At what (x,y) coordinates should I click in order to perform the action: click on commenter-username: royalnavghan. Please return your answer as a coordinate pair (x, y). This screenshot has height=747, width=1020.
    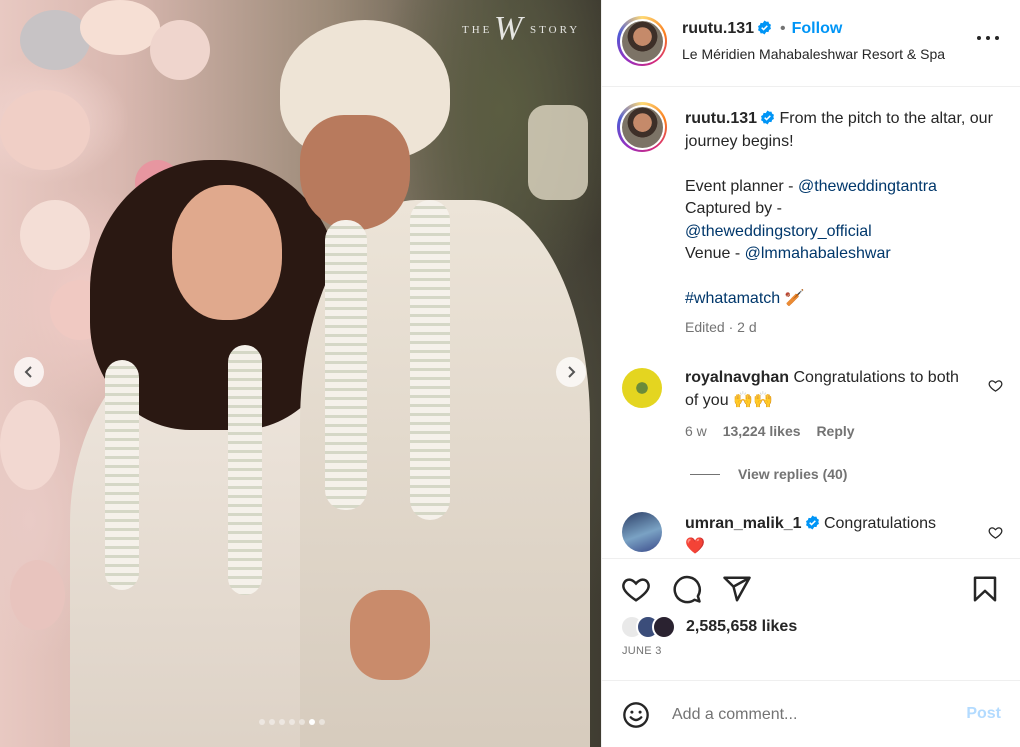
    Looking at the image, I should click on (737, 377).